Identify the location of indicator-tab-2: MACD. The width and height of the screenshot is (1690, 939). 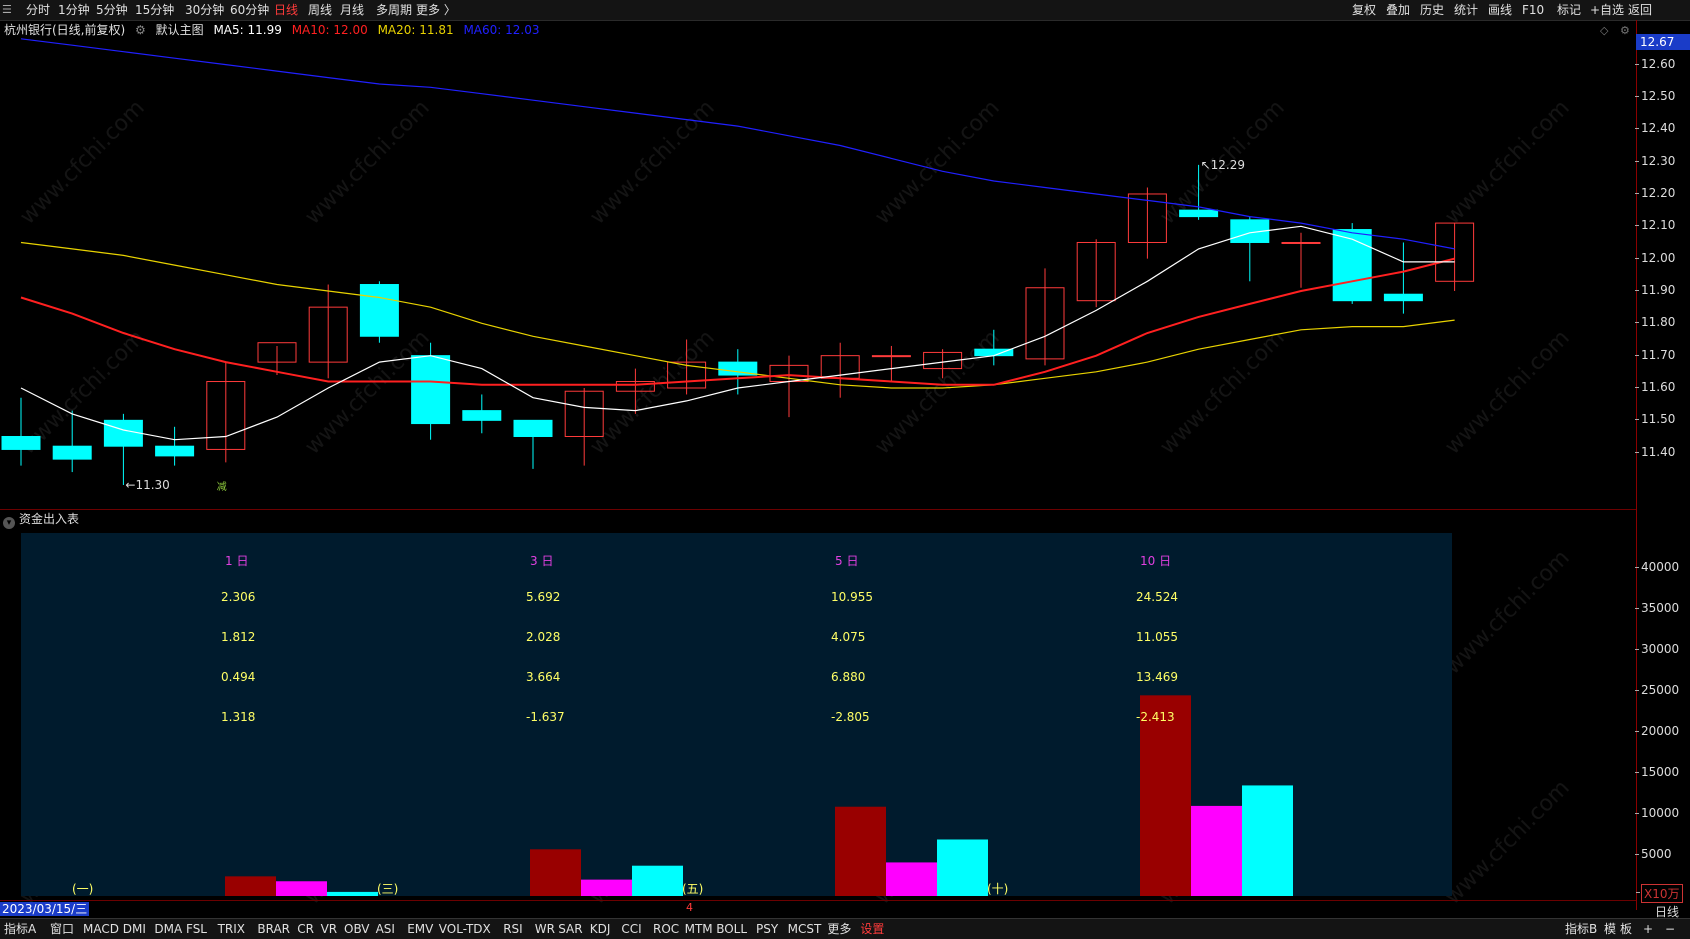
(101, 929).